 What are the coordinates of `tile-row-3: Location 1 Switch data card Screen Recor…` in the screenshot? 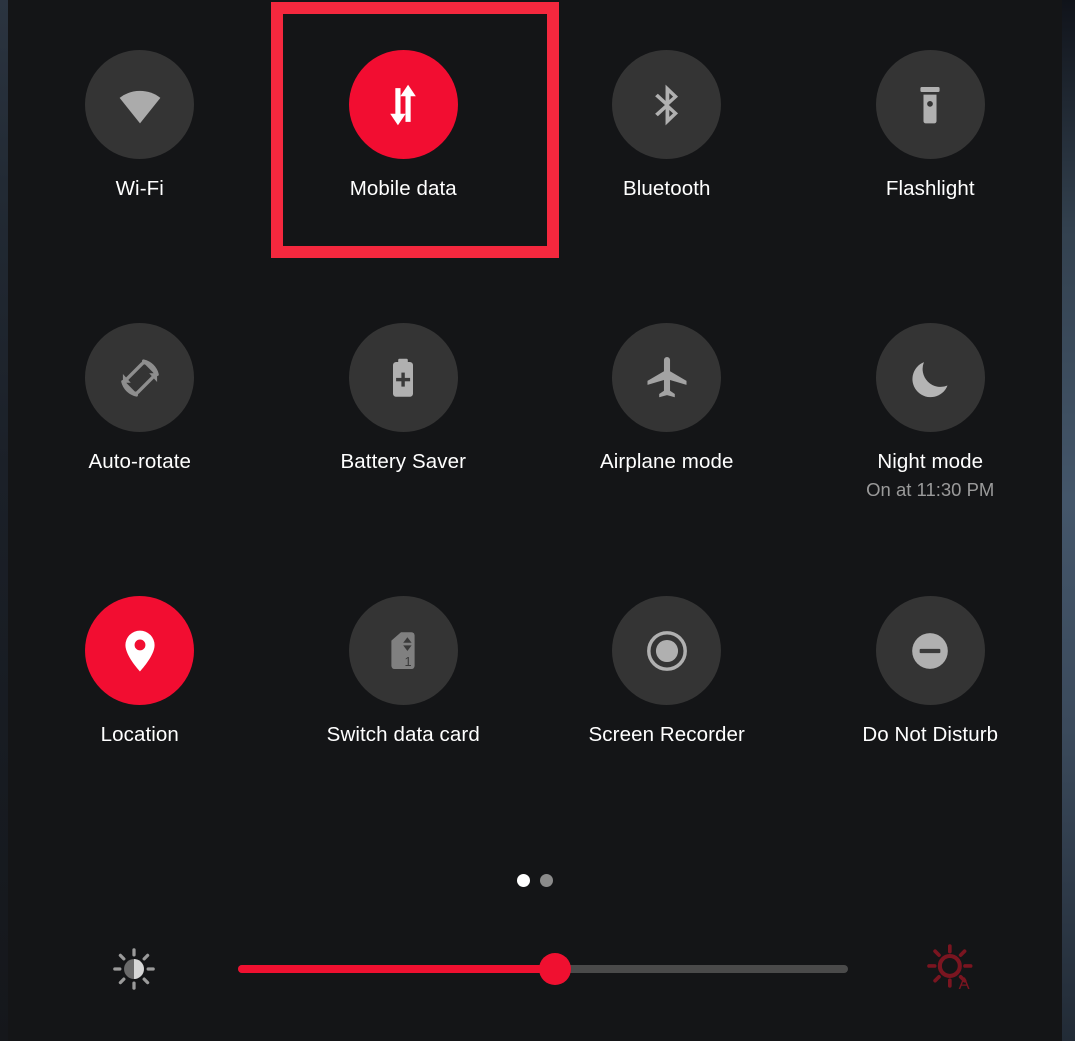 It's located at (535, 671).